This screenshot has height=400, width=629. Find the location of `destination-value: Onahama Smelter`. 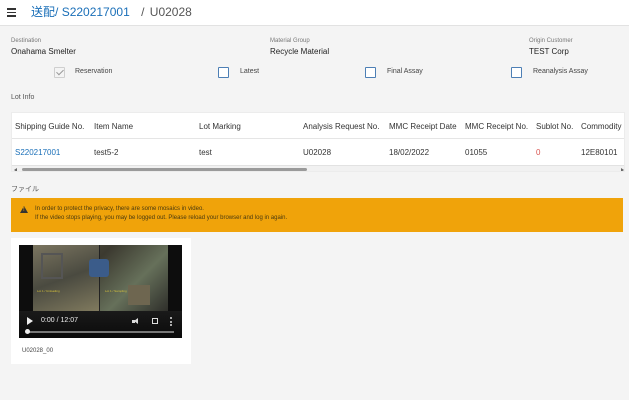

destination-value: Onahama Smelter is located at coordinates (43, 51).